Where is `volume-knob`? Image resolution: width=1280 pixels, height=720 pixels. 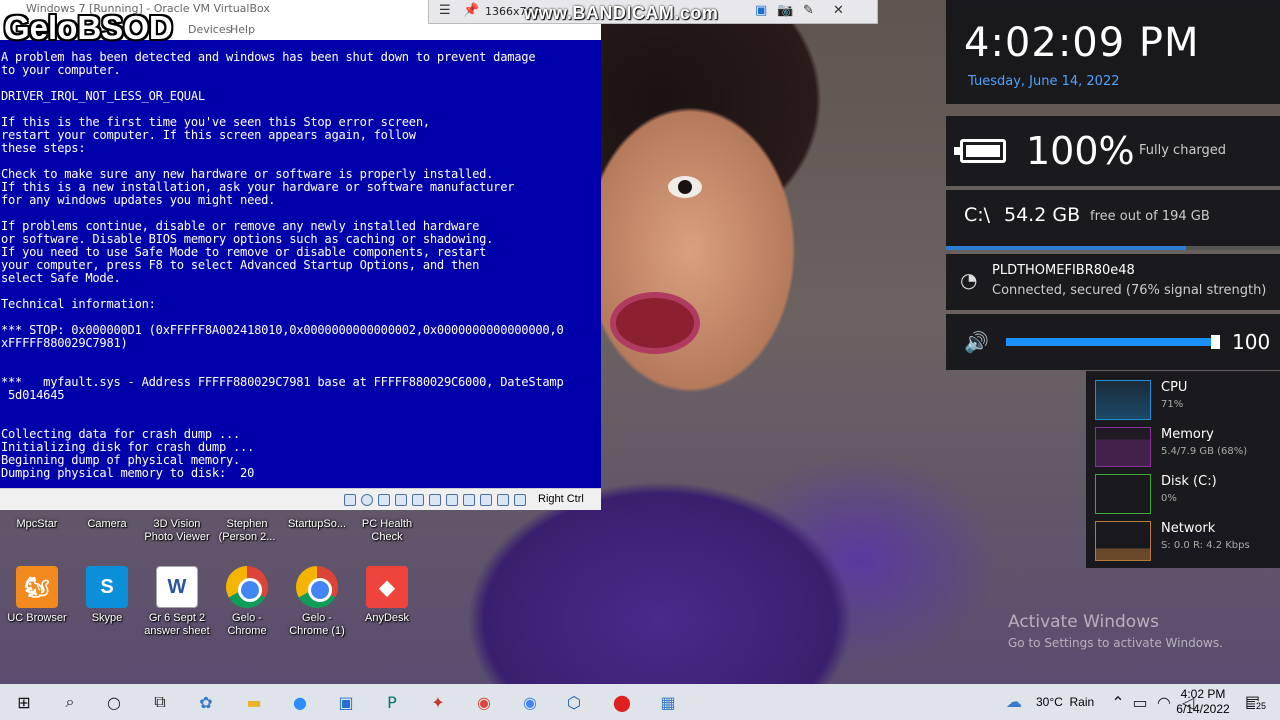 volume-knob is located at coordinates (1215, 342).